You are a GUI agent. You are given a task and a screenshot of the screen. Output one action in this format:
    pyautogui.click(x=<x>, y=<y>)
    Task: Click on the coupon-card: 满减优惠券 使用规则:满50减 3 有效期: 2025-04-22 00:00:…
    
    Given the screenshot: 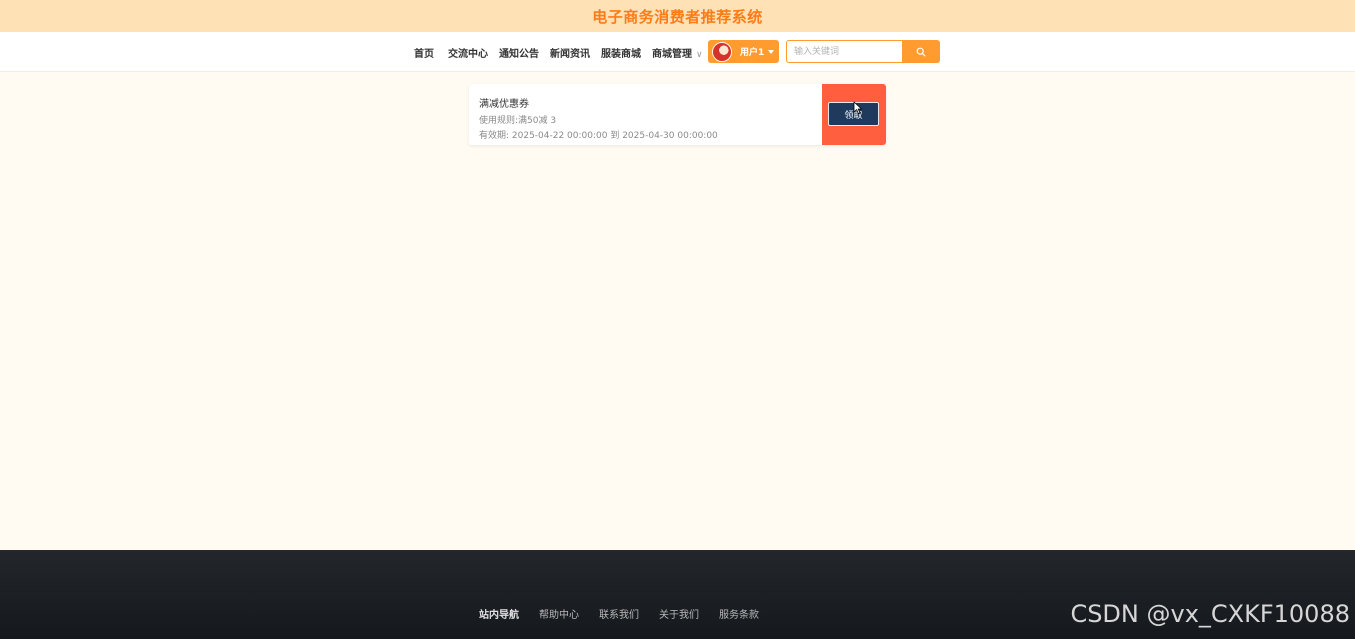 What is the action you would take?
    pyautogui.click(x=677, y=114)
    